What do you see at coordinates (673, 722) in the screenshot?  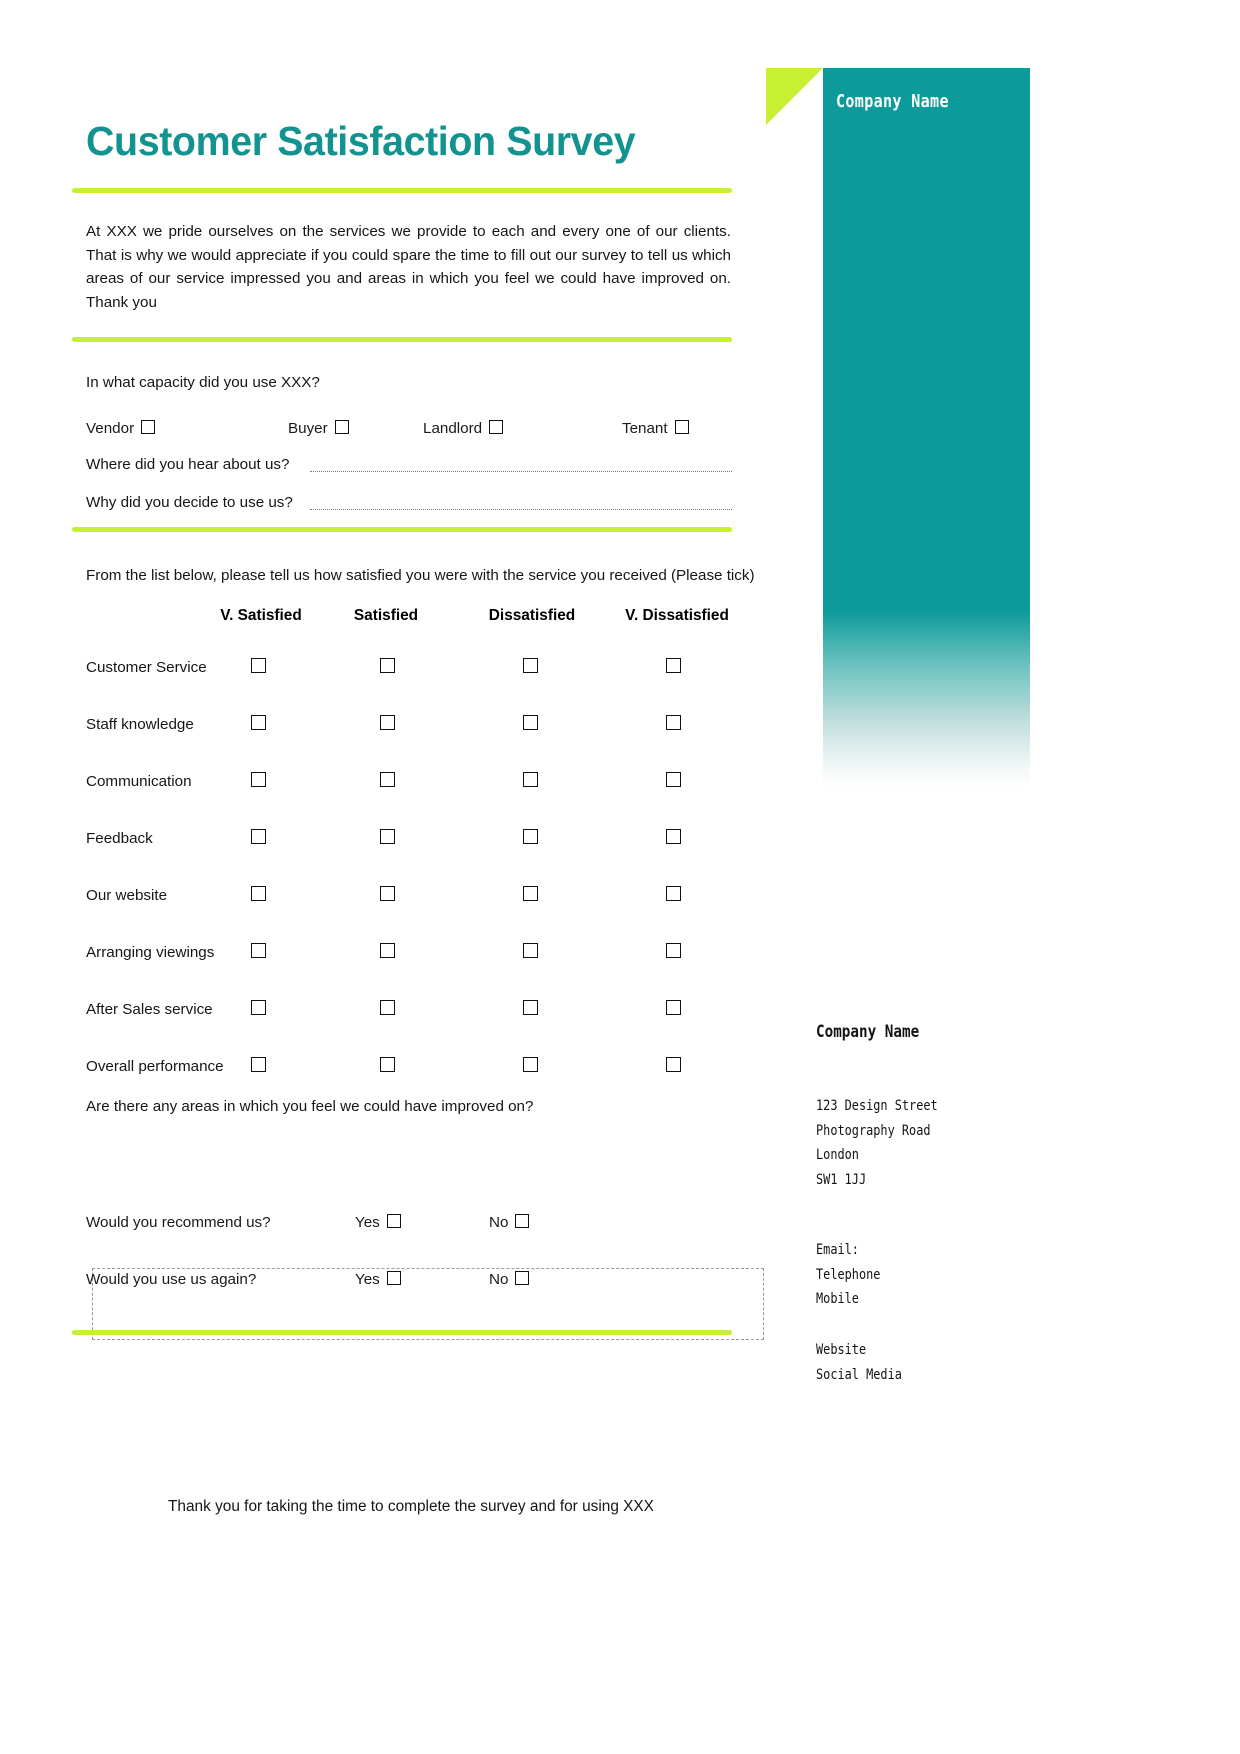 I see `matrix-checkbox-staff-knowledge-v-dissatisfied` at bounding box center [673, 722].